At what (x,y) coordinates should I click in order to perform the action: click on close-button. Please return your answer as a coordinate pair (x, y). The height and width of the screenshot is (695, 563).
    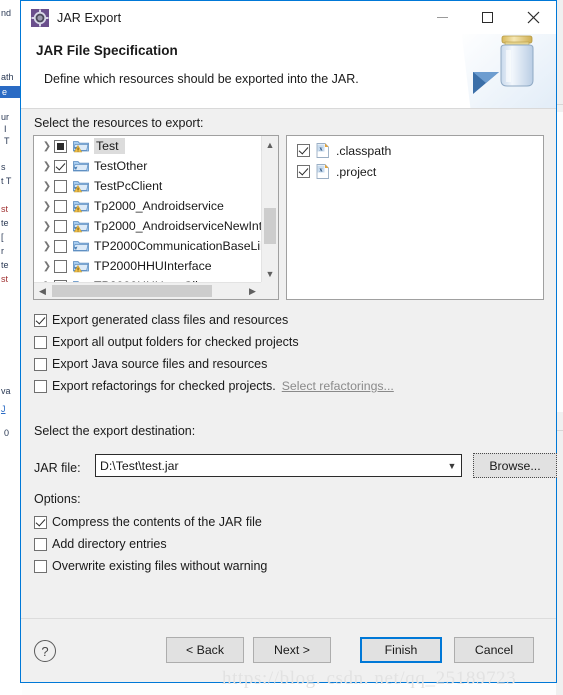
    Looking at the image, I should click on (533, 17).